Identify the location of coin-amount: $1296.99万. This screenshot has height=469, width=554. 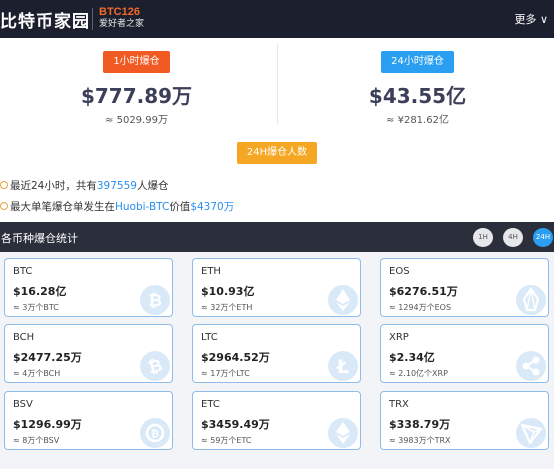
(47, 424).